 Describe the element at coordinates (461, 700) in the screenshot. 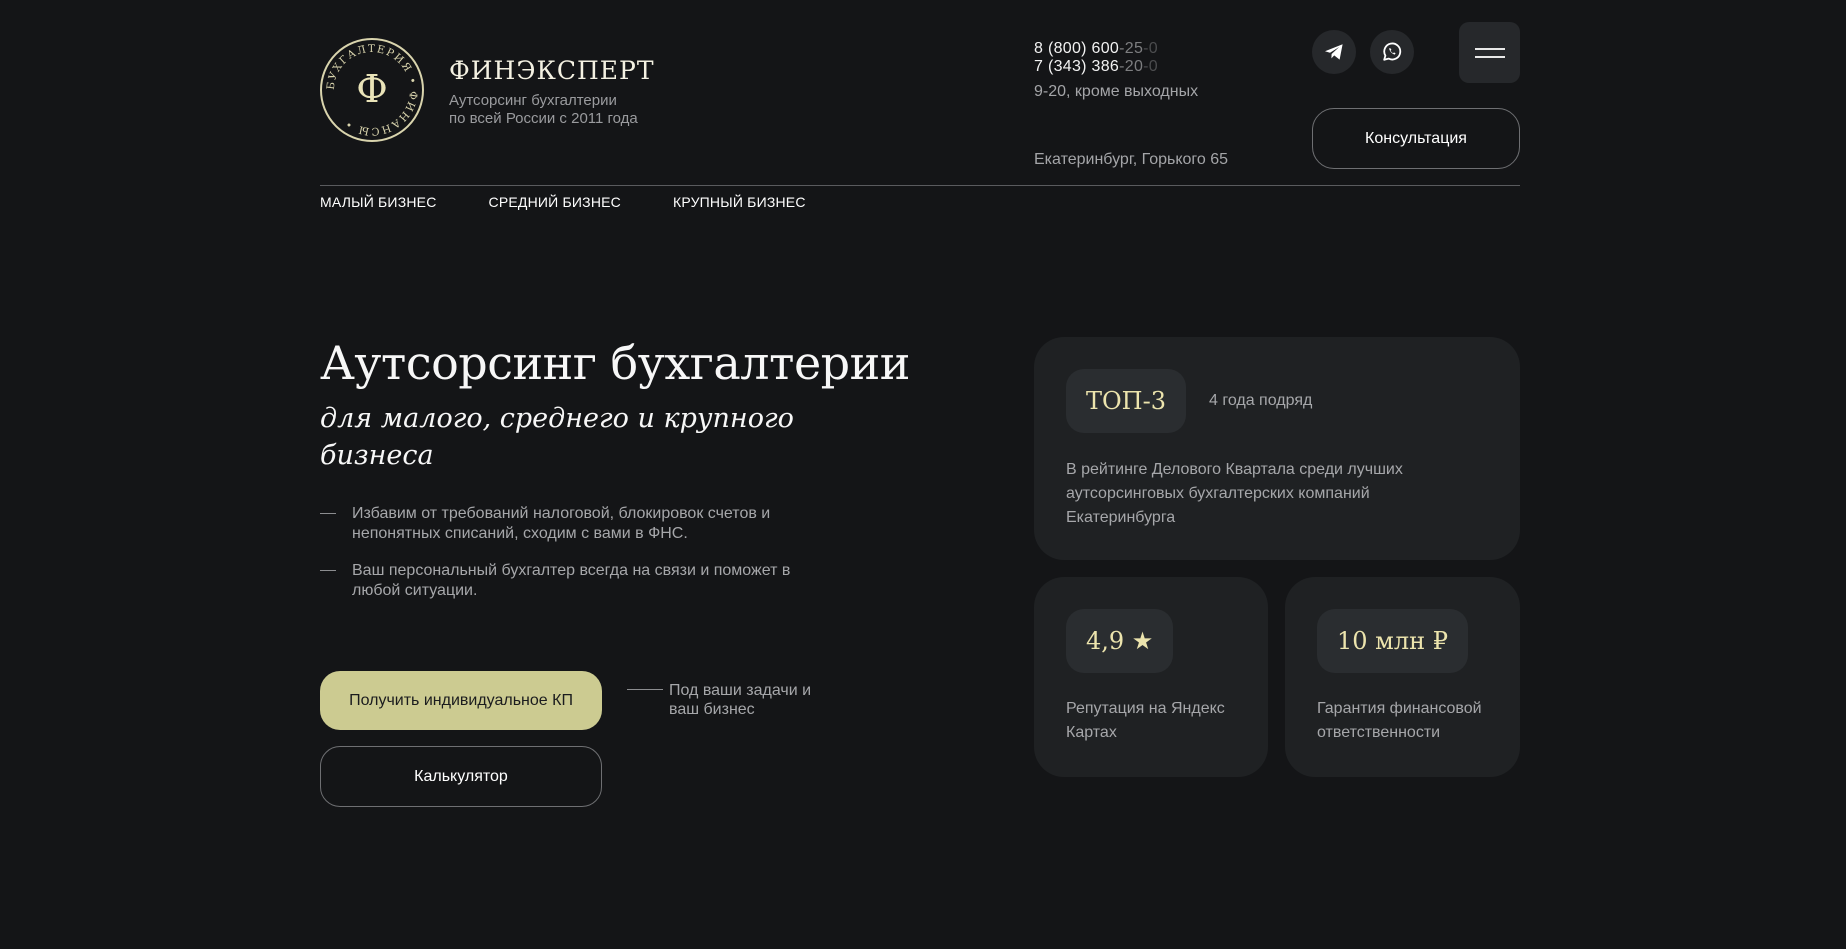

I see `get-offer-button: Получить индивидуальное КП` at that location.